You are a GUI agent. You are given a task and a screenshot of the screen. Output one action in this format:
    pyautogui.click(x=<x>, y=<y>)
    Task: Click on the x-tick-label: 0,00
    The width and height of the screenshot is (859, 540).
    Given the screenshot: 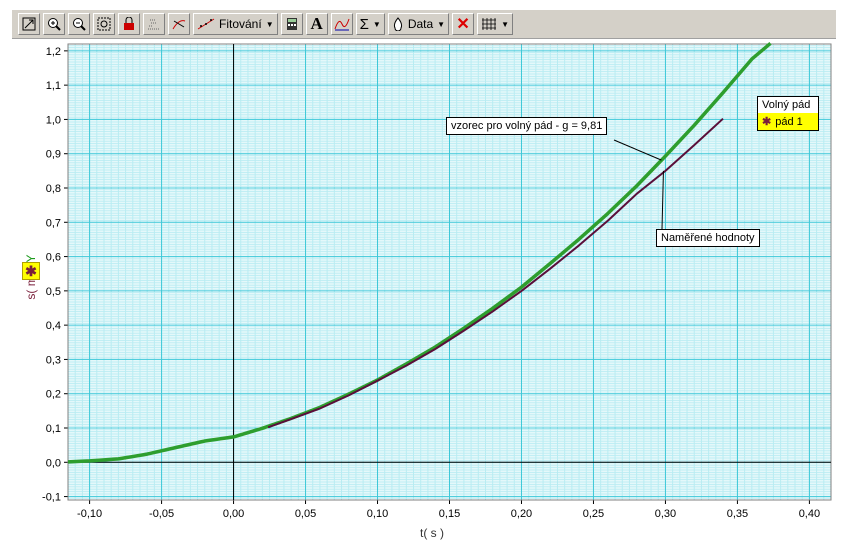 What is the action you would take?
    pyautogui.click(x=233, y=514)
    